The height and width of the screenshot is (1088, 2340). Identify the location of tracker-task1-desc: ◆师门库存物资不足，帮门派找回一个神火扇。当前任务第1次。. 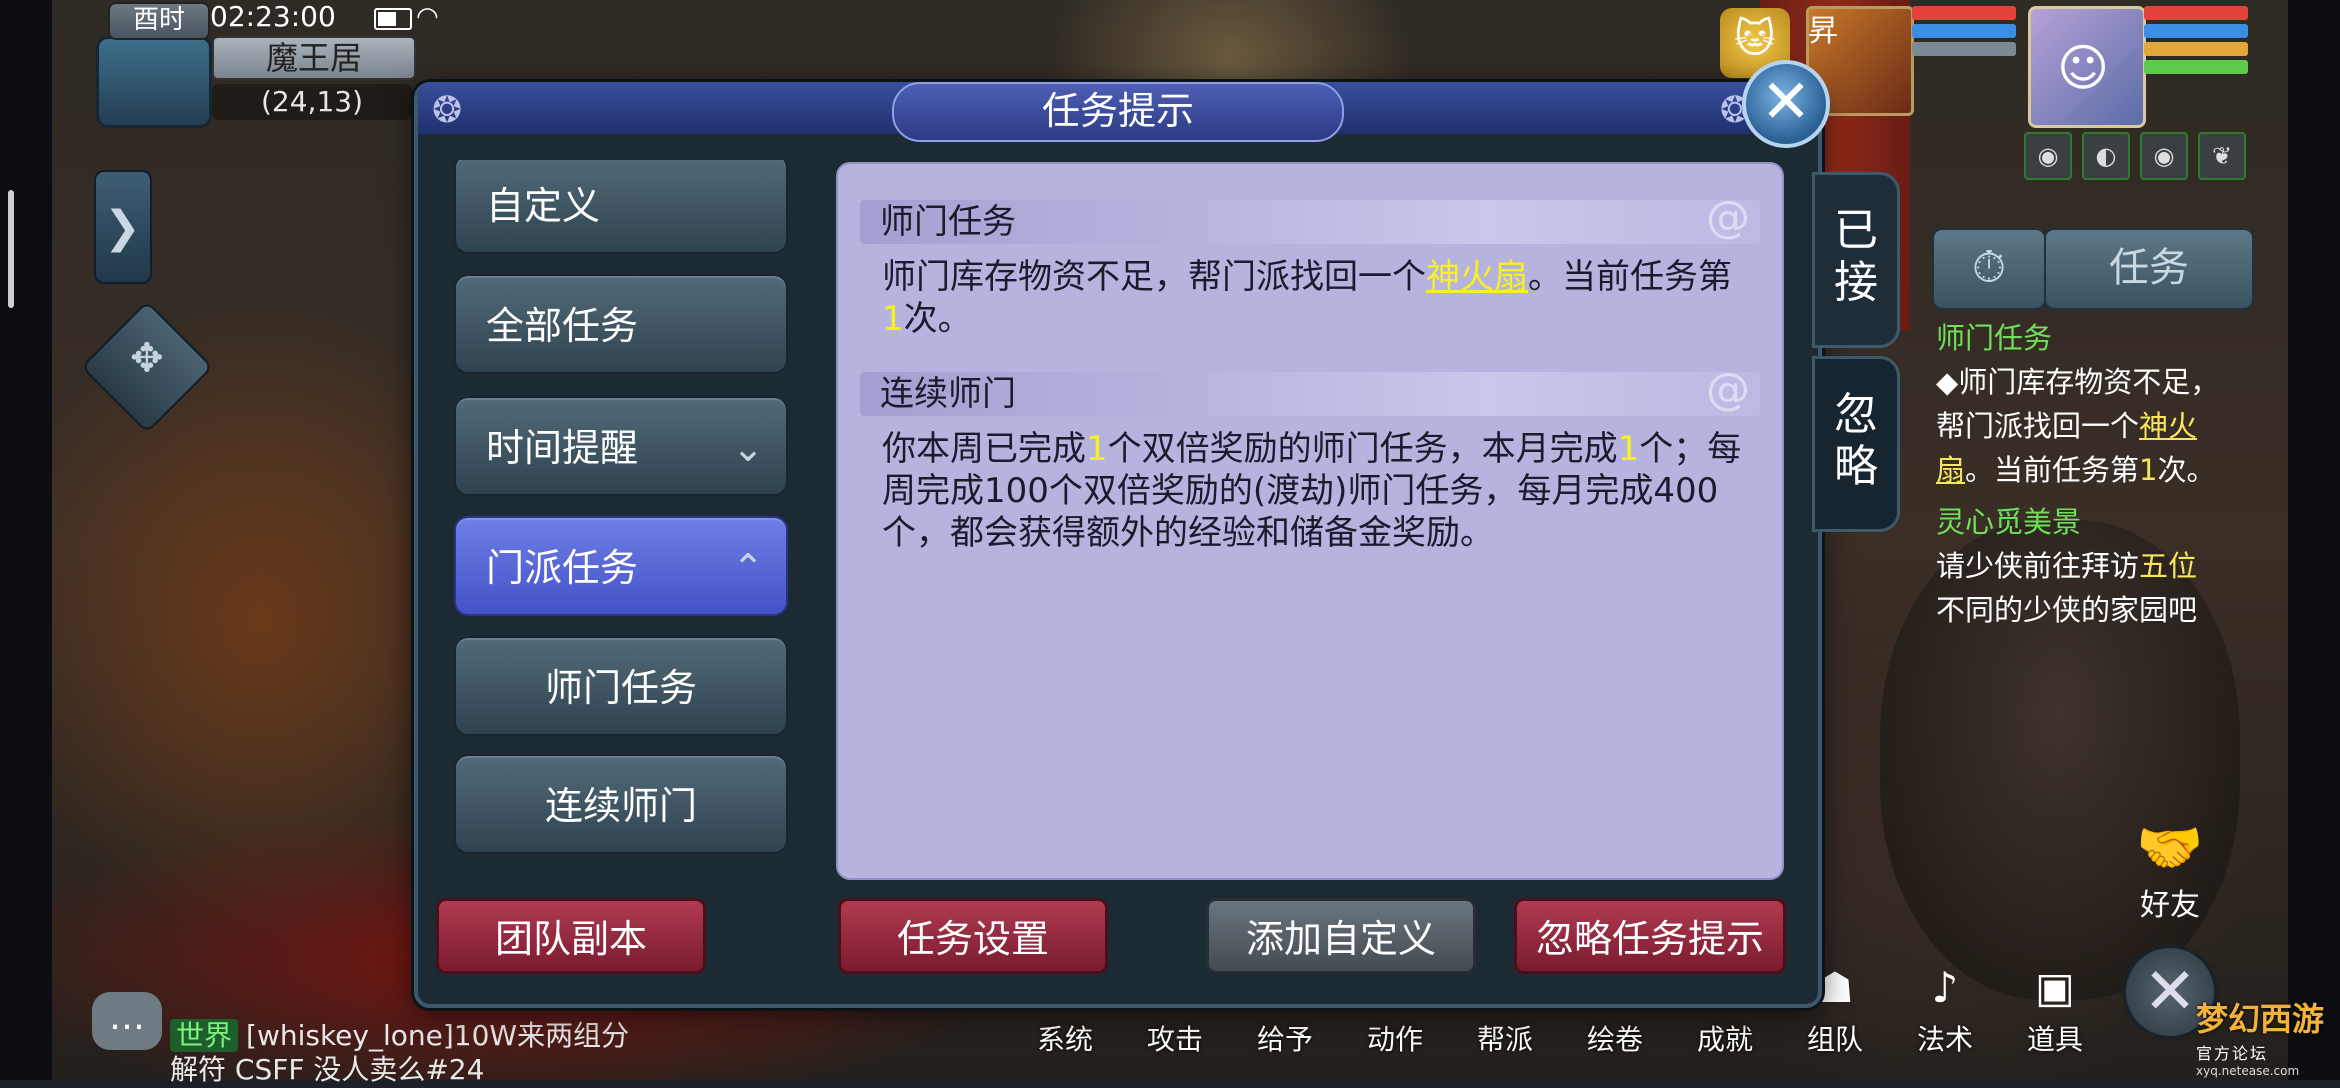
(2086, 426).